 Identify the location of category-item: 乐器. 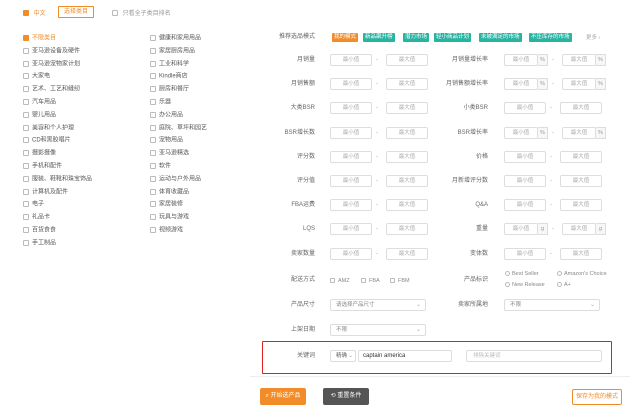
(160, 103).